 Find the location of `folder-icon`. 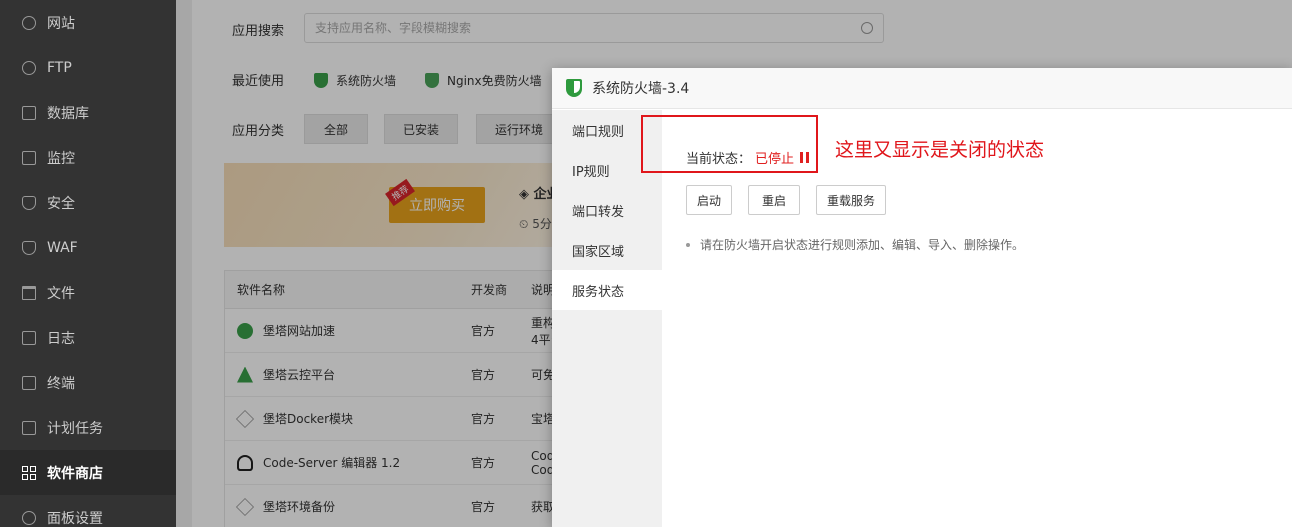

folder-icon is located at coordinates (29, 292).